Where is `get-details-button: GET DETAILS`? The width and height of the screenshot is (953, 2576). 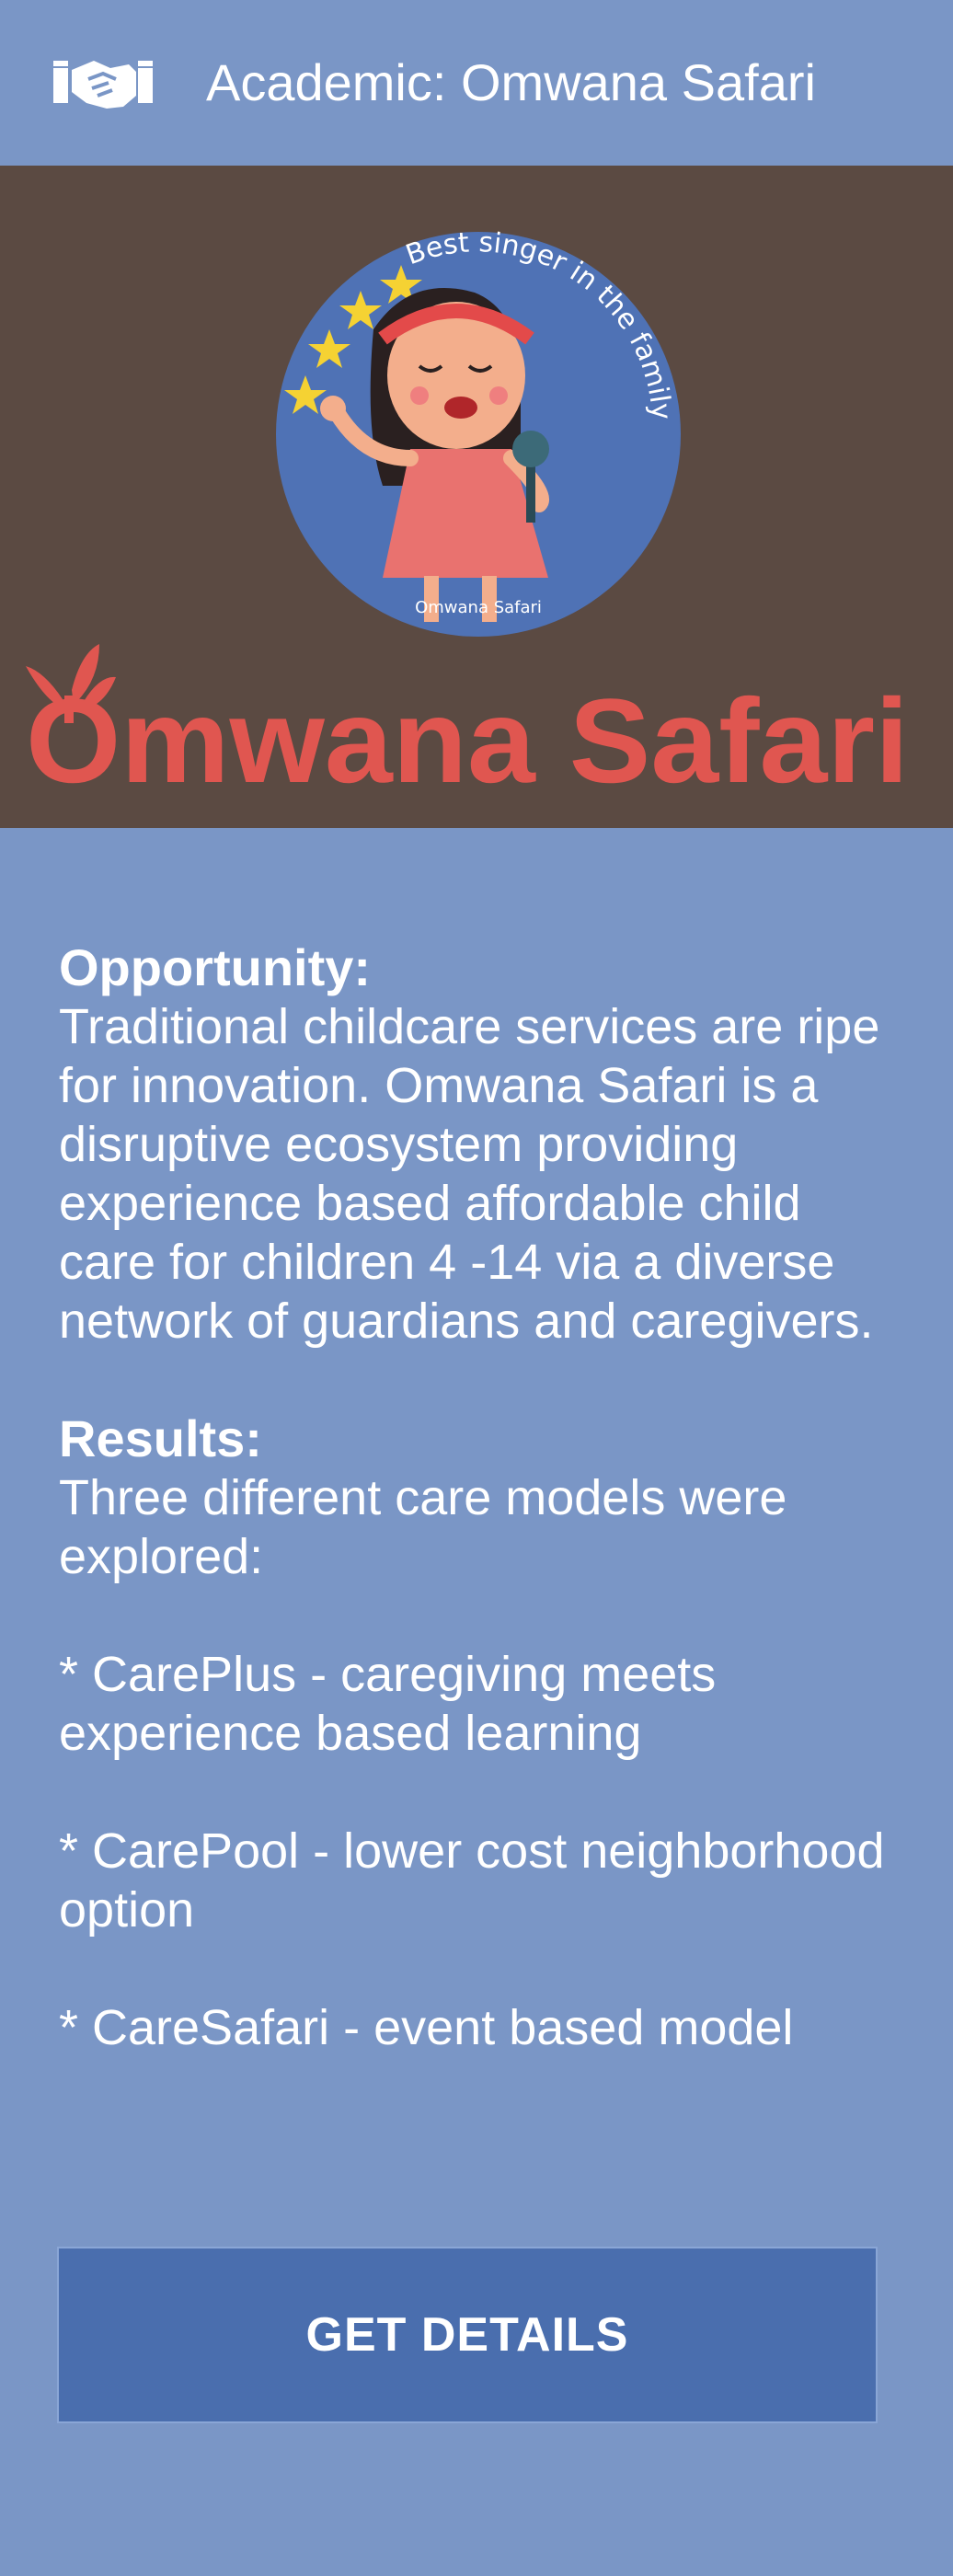 get-details-button: GET DETAILS is located at coordinates (467, 2335).